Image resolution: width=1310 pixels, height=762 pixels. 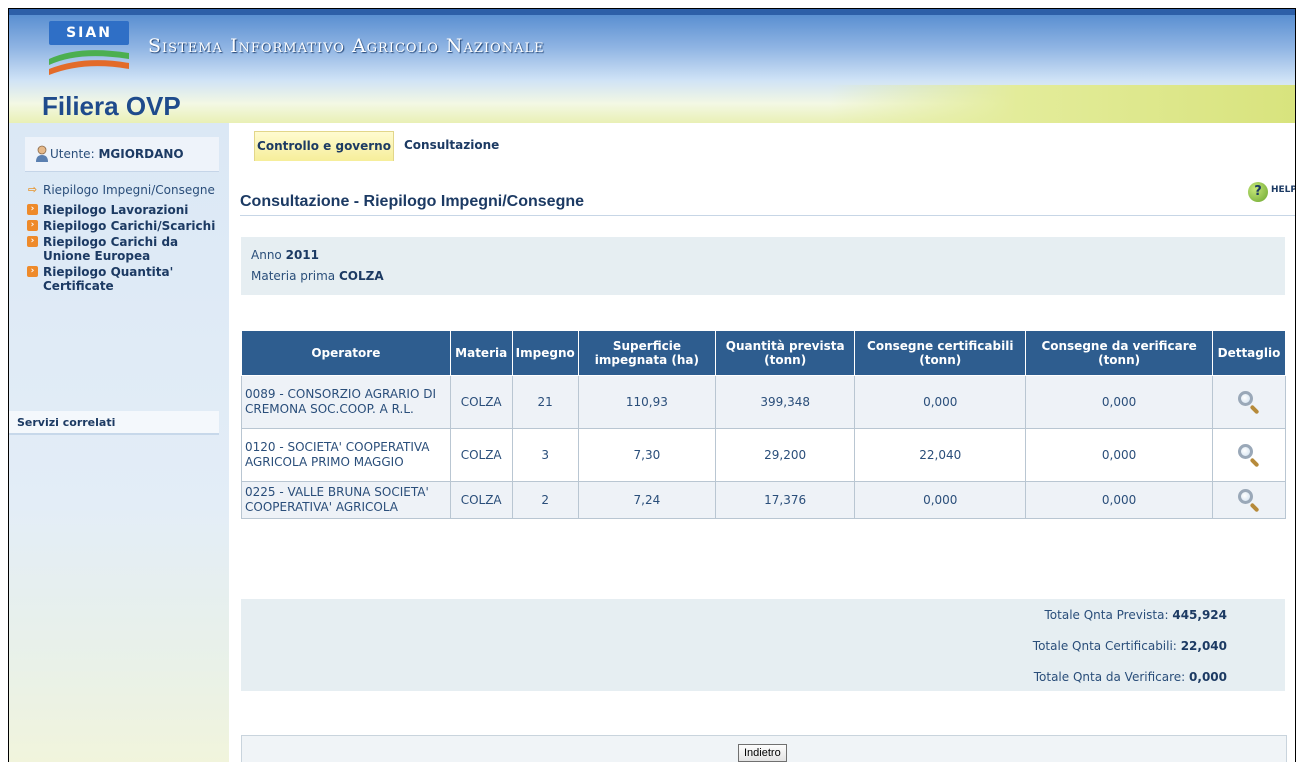 I want to click on button-bar: Indietro, so click(x=764, y=748).